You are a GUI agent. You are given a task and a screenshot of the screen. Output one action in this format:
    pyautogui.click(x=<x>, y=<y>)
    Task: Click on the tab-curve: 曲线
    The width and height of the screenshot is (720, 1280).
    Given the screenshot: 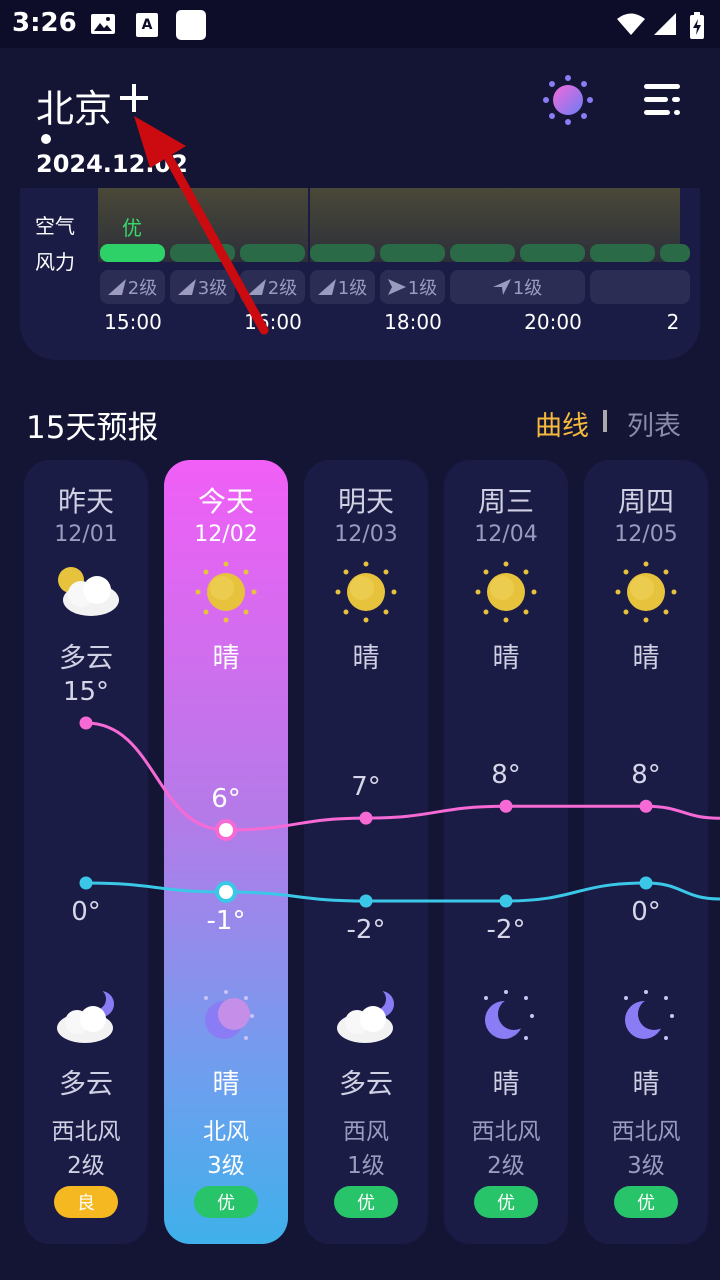 What is the action you would take?
    pyautogui.click(x=562, y=423)
    